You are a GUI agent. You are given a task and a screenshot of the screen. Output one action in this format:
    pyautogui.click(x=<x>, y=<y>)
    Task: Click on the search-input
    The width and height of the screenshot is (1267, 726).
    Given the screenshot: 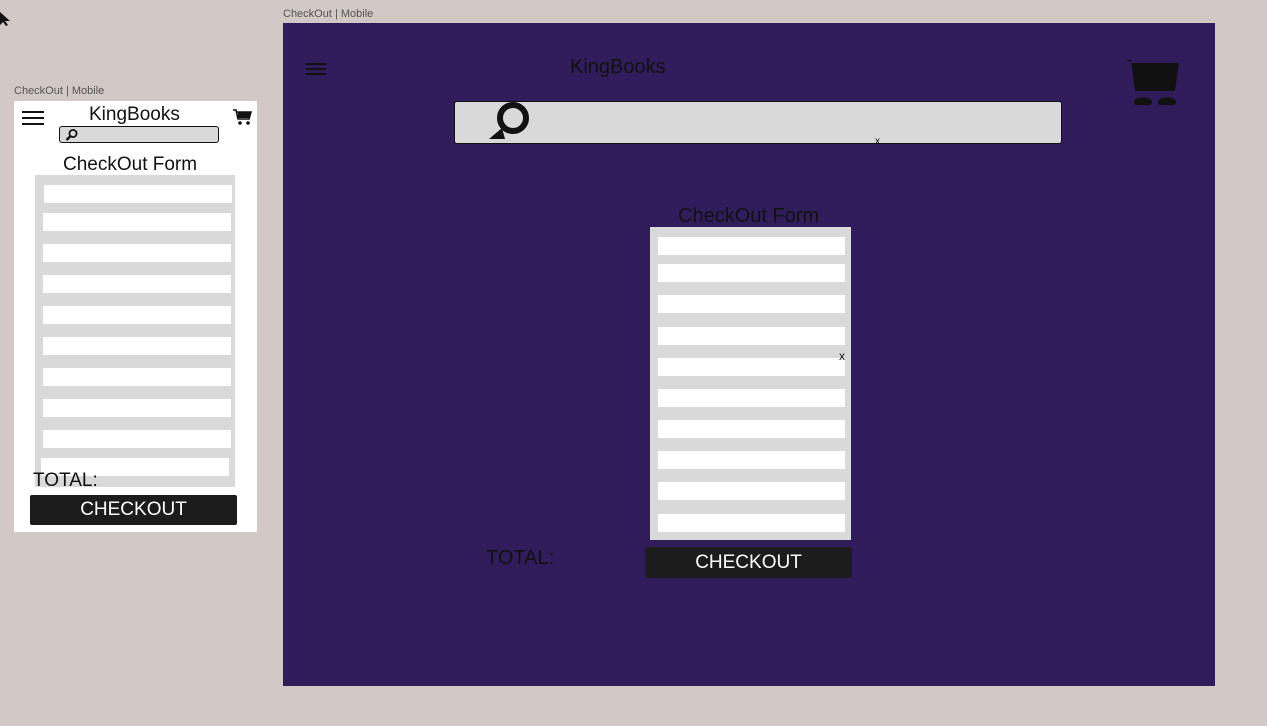 What is the action you would take?
    pyautogui.click(x=139, y=134)
    